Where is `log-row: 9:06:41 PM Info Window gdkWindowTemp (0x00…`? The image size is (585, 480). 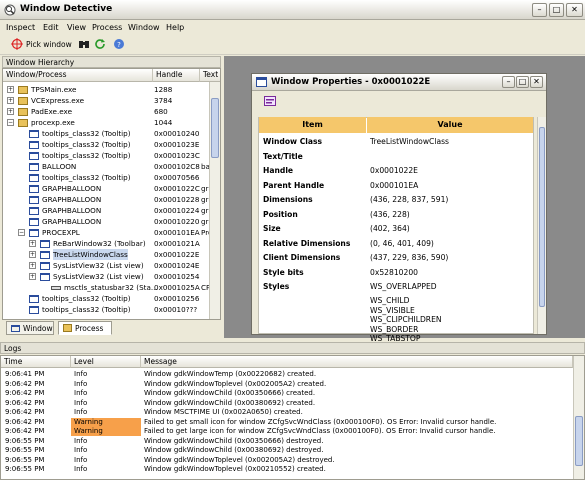
log-row: 9:06:41 PM Info Window gdkWindowTemp (0x00… is located at coordinates (286, 374).